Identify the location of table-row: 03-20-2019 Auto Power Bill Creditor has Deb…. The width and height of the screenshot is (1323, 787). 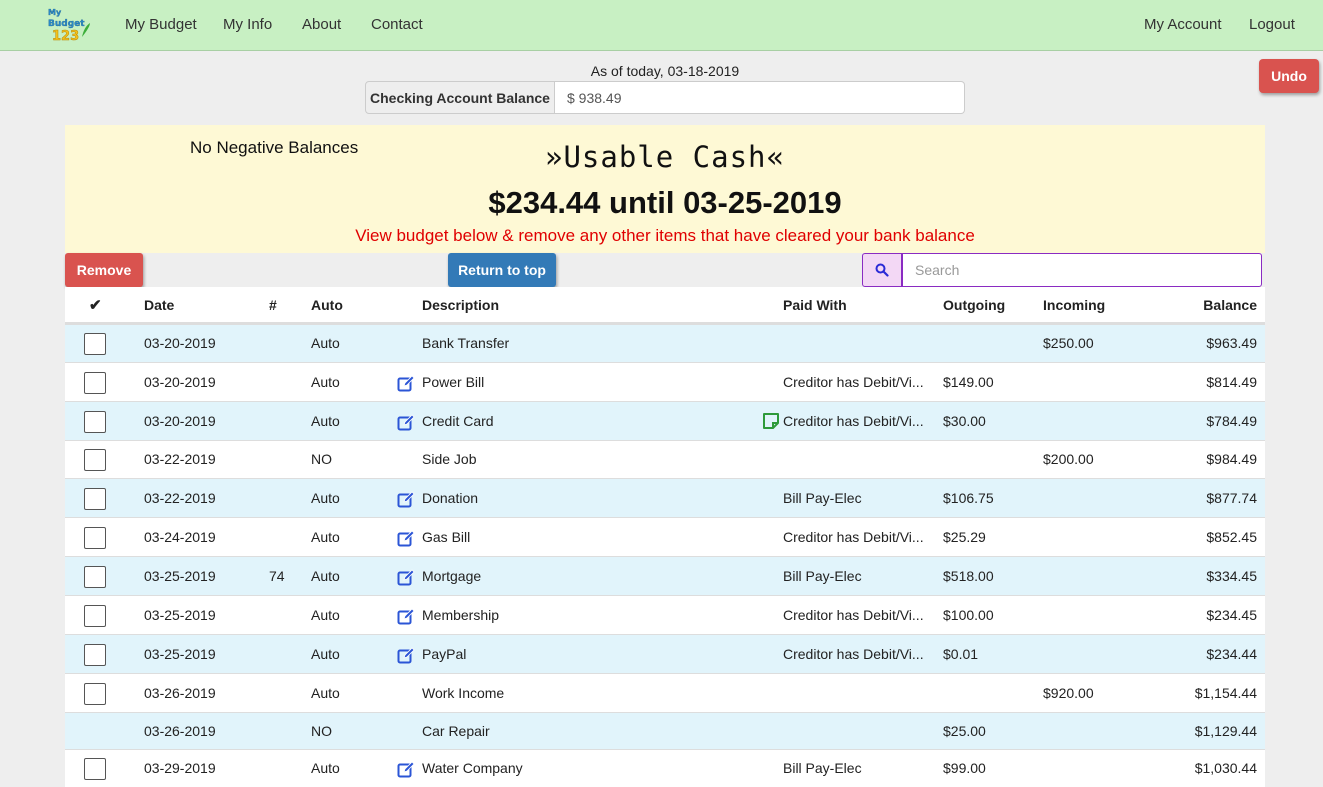
(665, 381).